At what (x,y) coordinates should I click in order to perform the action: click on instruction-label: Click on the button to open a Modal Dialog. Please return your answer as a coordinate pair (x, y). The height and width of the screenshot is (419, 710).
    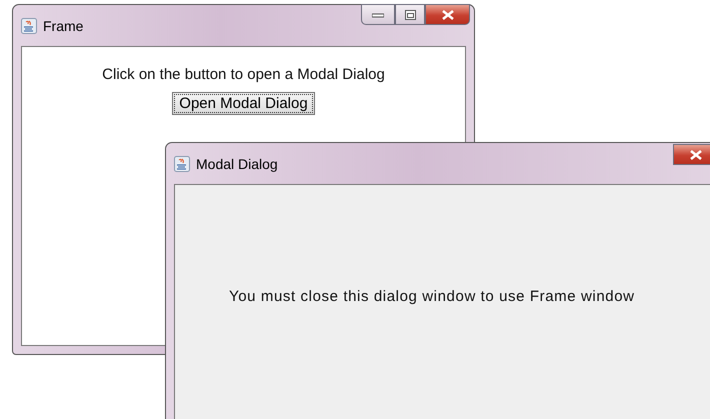
    Looking at the image, I should click on (243, 74).